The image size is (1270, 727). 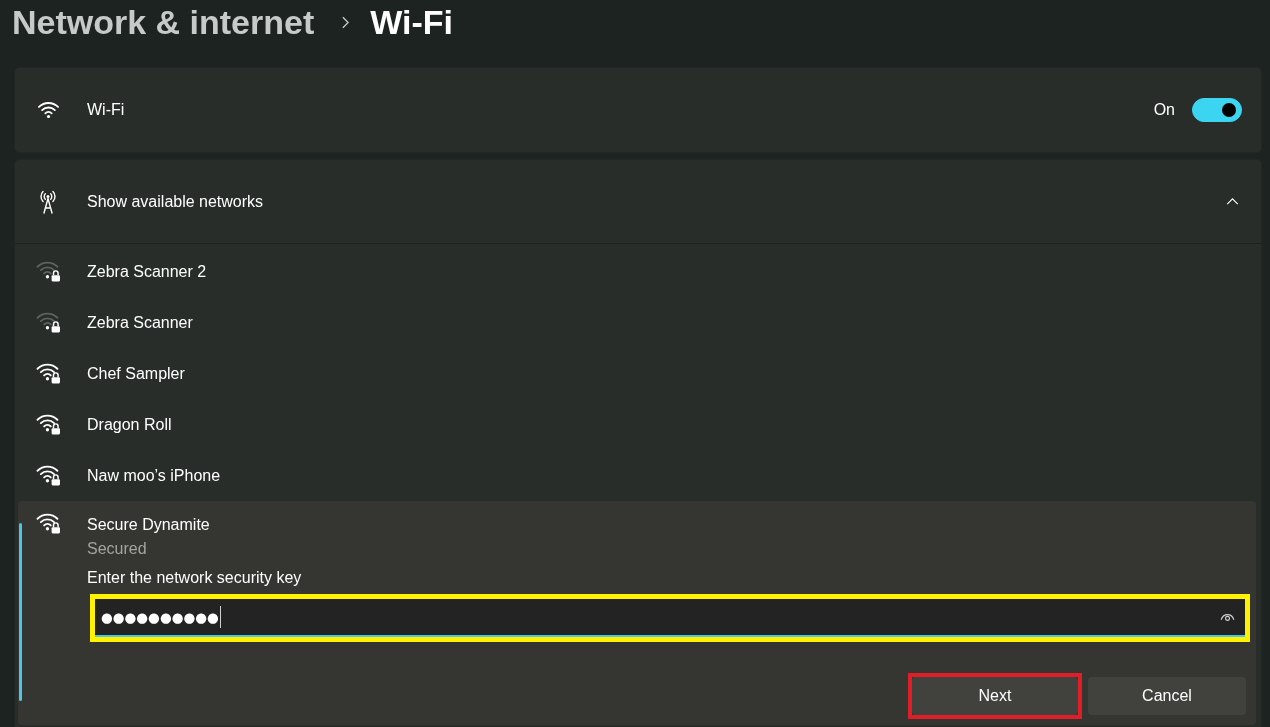 What do you see at coordinates (1227, 617) in the screenshot?
I see `eye-icon` at bounding box center [1227, 617].